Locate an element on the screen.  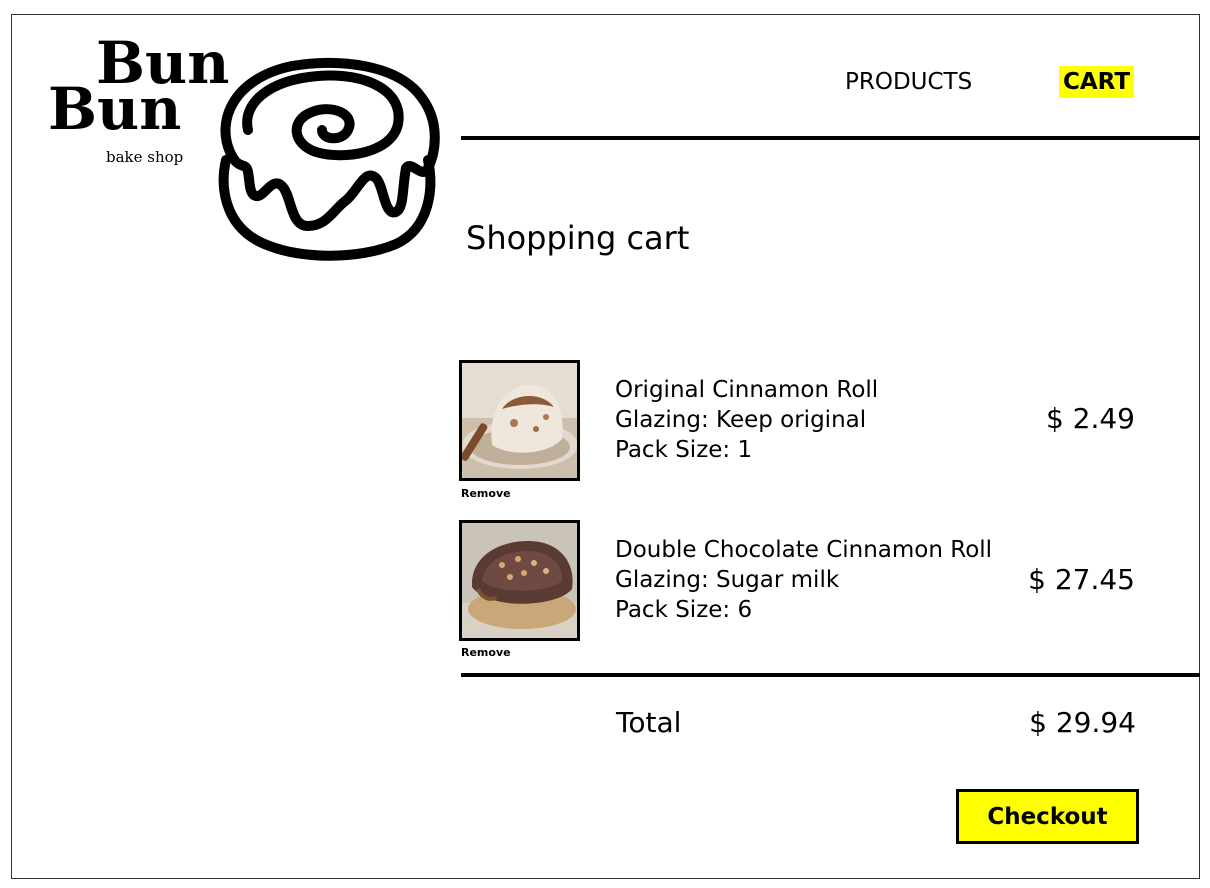
nav-cart: CART is located at coordinates (1097, 82).